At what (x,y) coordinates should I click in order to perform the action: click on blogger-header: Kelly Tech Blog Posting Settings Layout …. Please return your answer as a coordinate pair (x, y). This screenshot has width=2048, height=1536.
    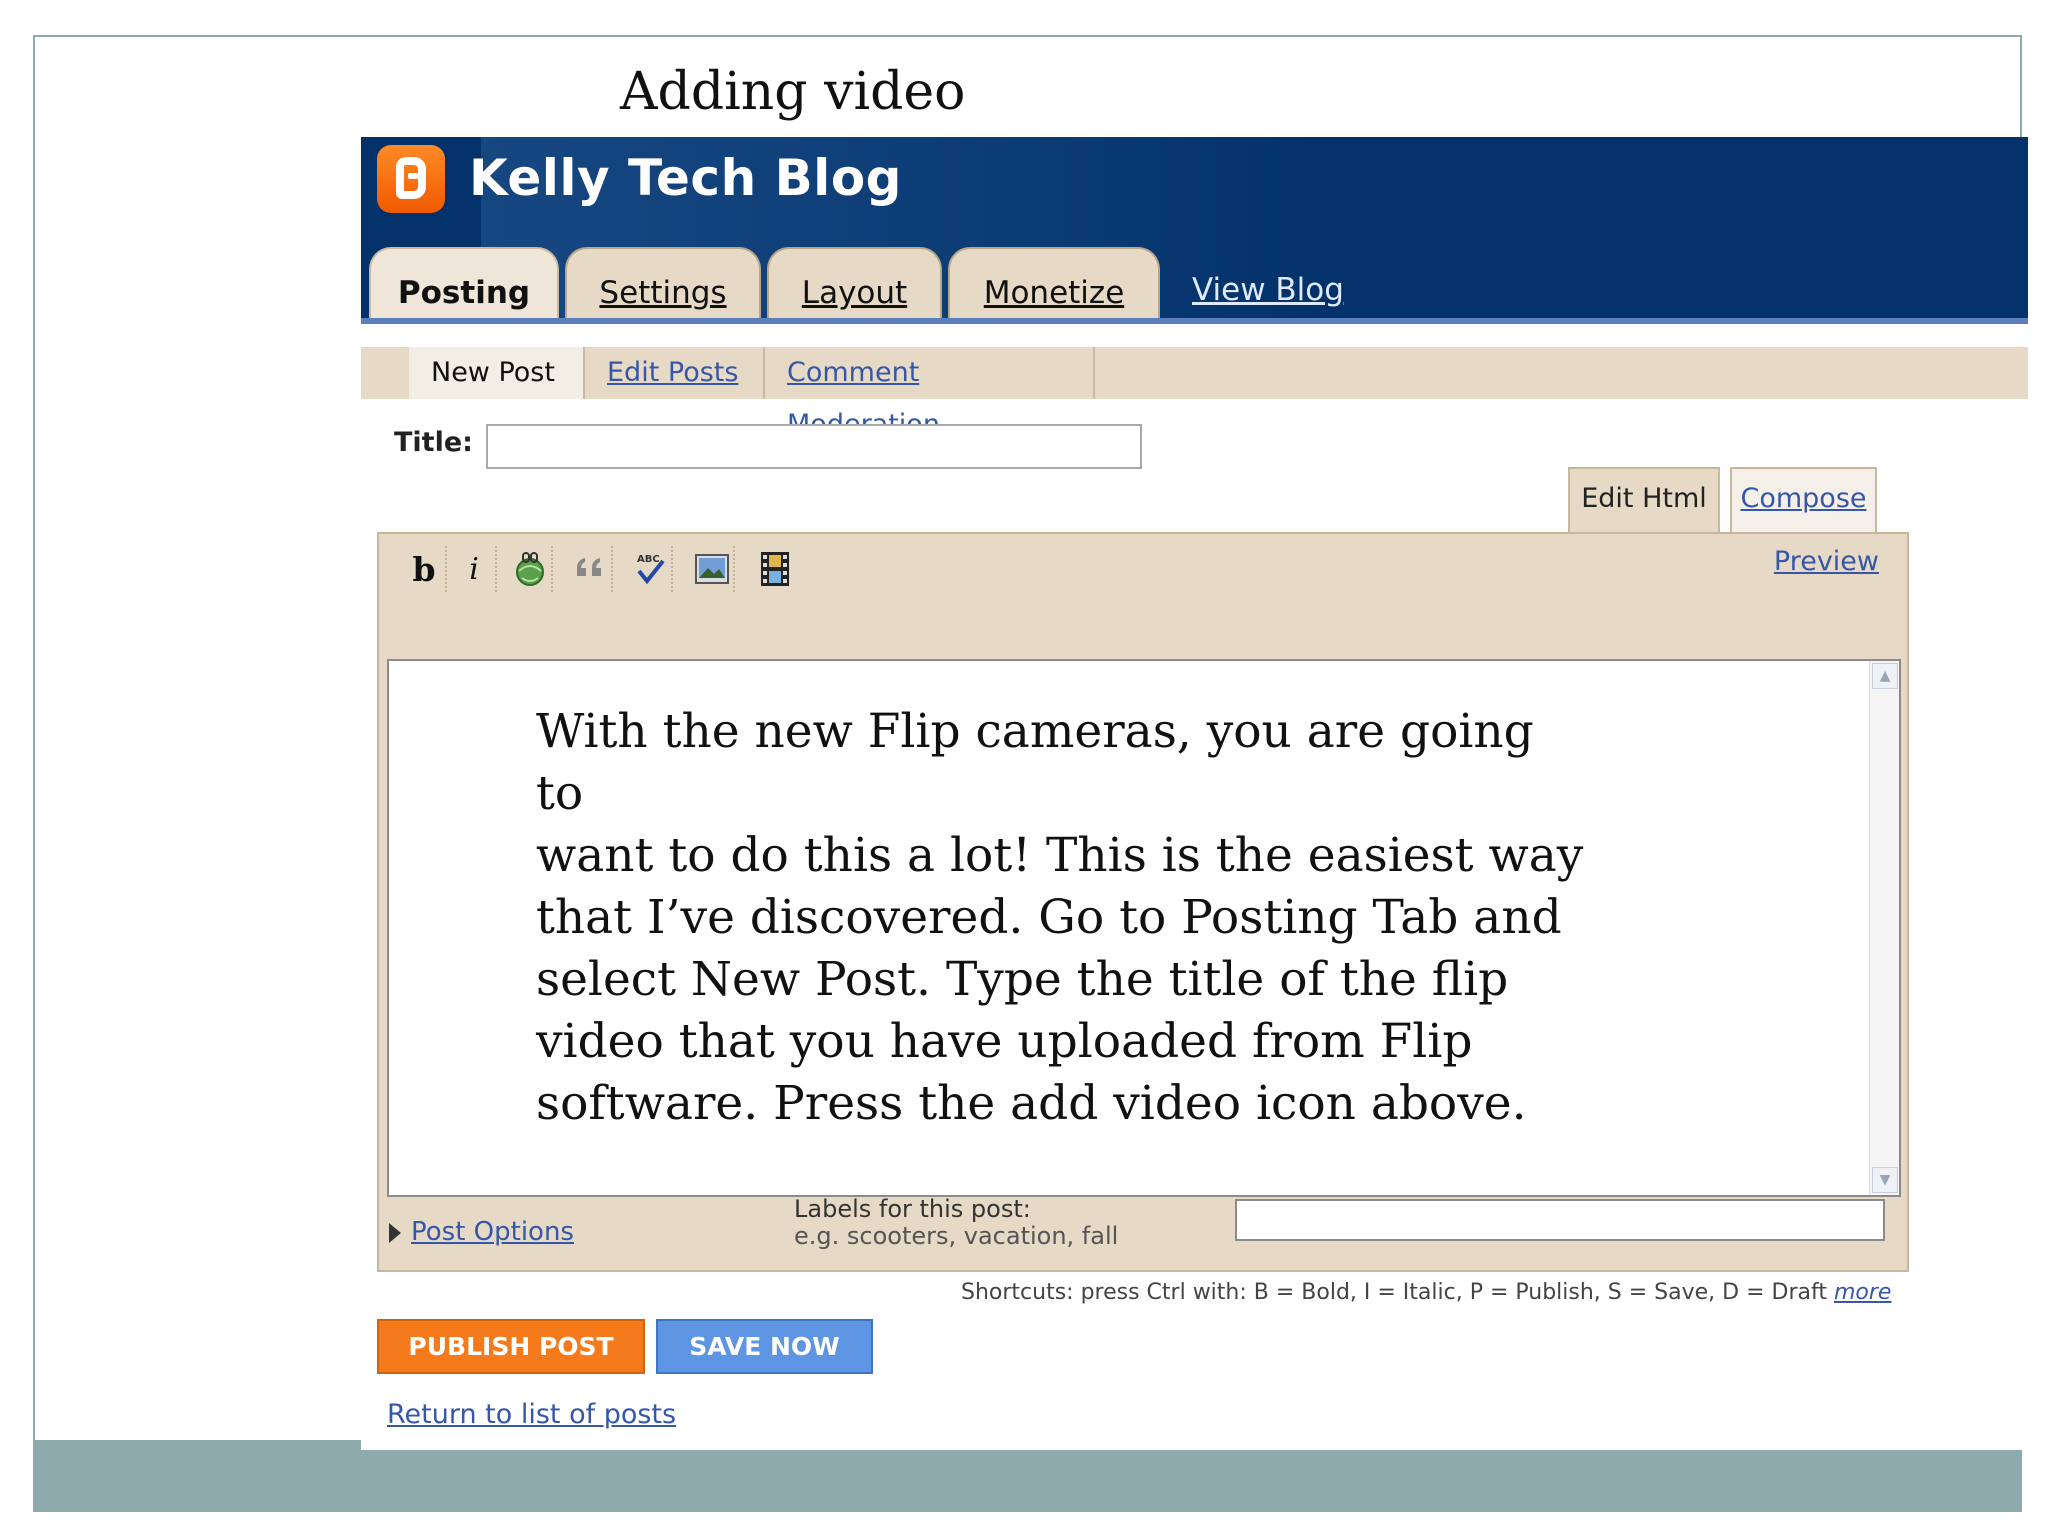
    Looking at the image, I should click on (1194, 230).